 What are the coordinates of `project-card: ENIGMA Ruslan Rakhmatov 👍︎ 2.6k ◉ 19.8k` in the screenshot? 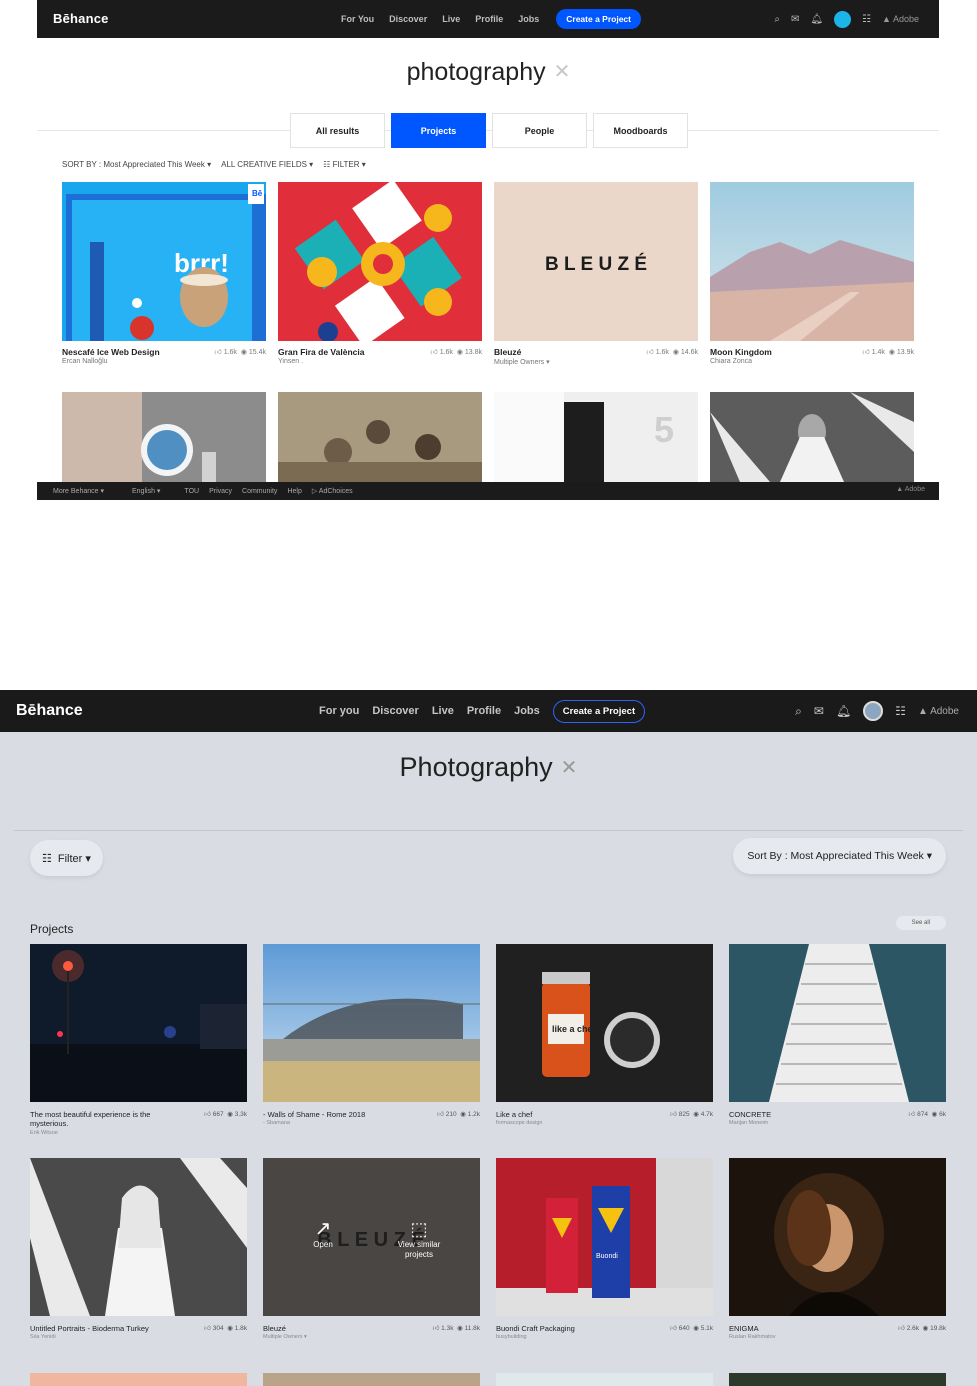 It's located at (837, 1249).